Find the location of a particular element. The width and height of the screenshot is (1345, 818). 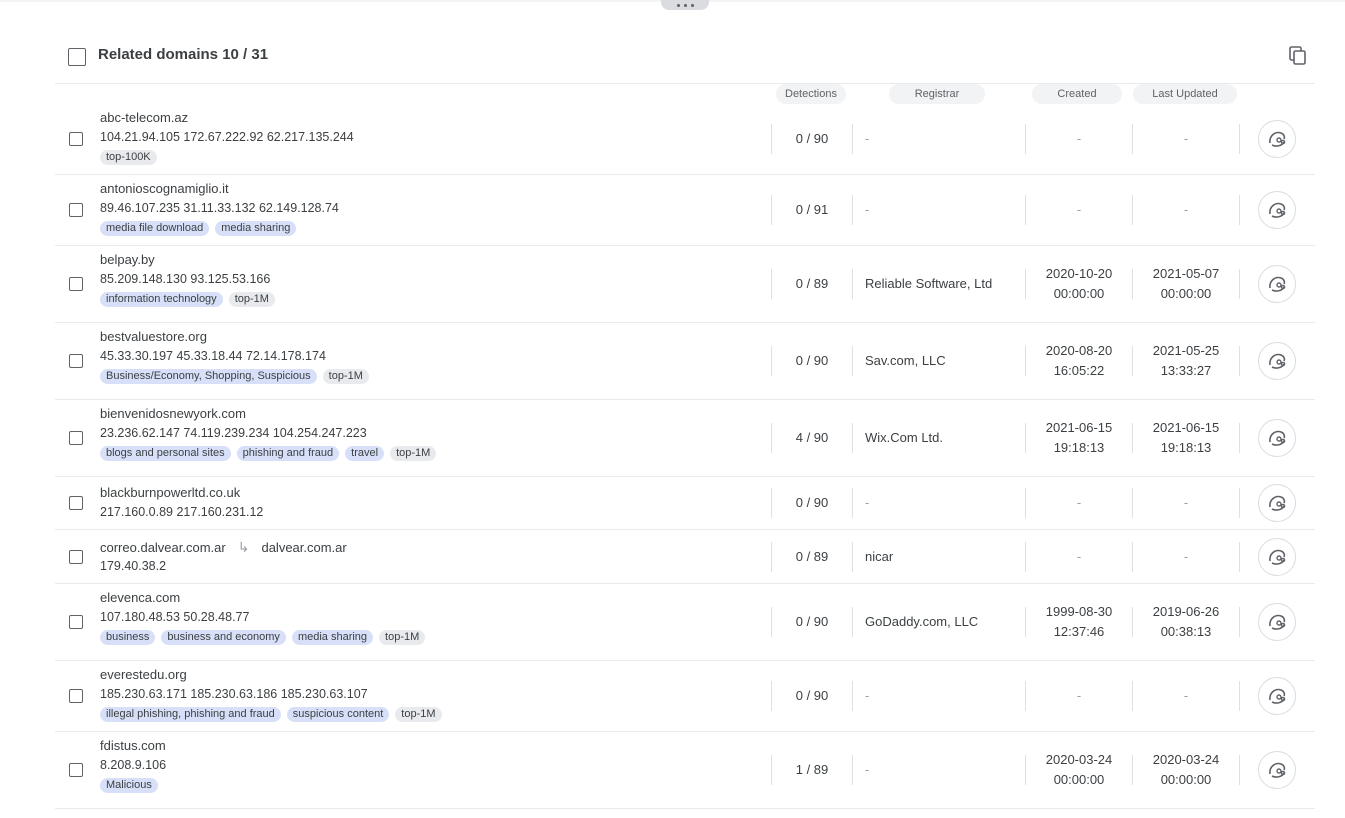

tag-chip: travel is located at coordinates (365, 453).